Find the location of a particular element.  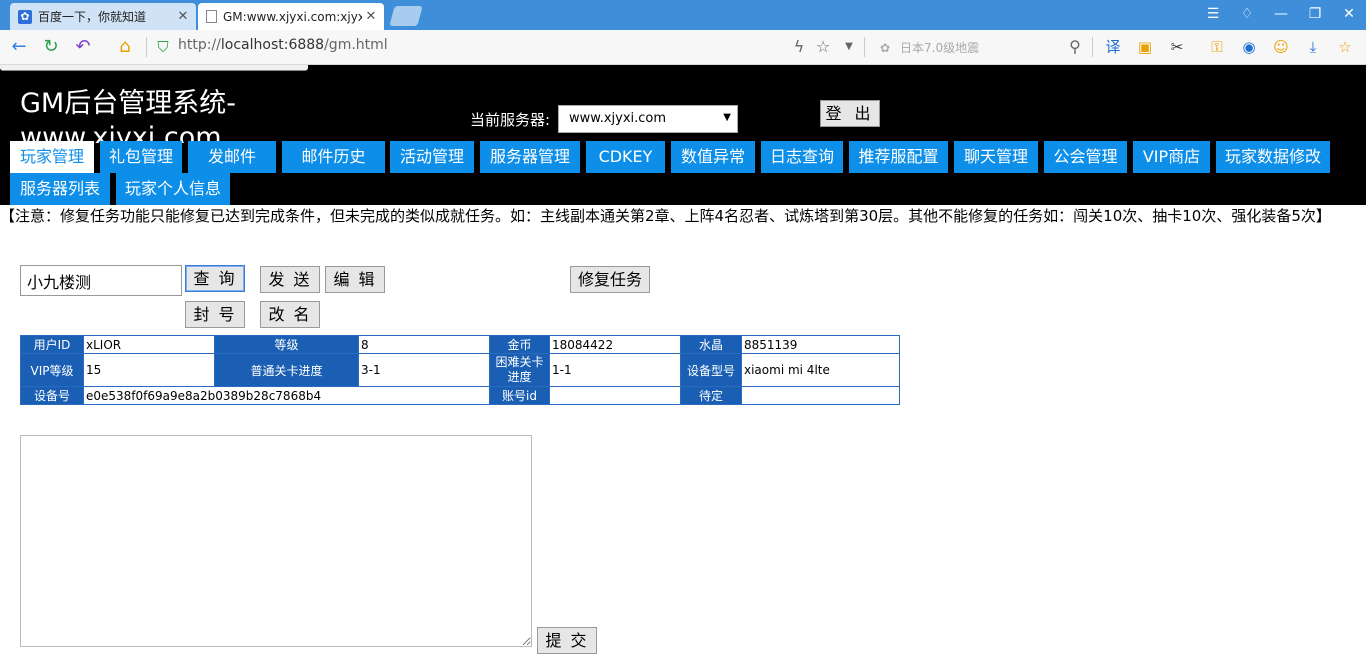

table-key: 待定 is located at coordinates (711, 395).